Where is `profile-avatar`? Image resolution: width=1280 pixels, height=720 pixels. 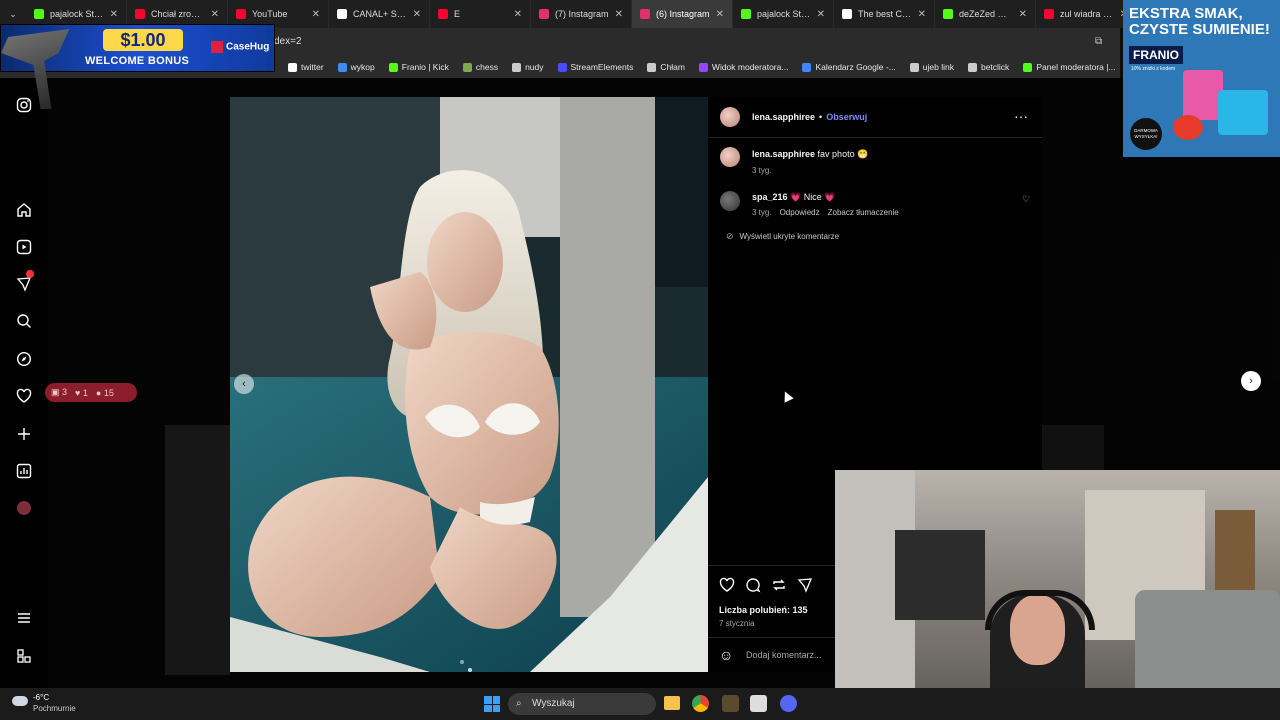 profile-avatar is located at coordinates (24, 508).